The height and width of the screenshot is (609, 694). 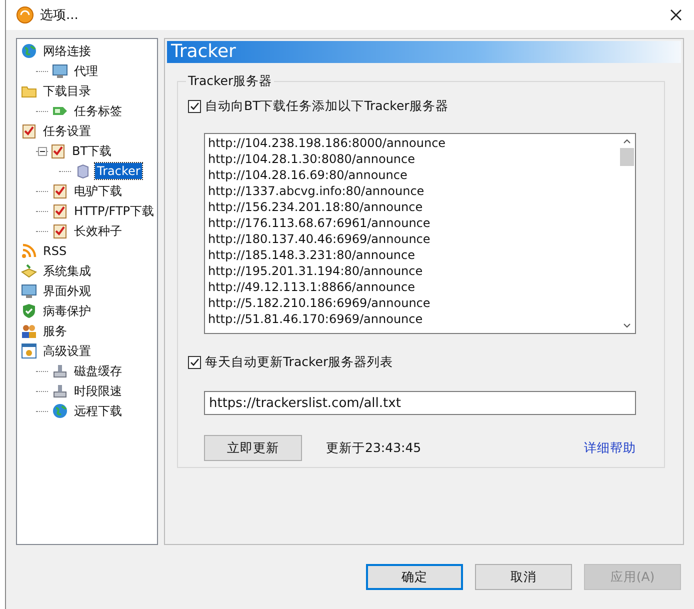 What do you see at coordinates (86, 71) in the screenshot?
I see `tree-item: 代理` at bounding box center [86, 71].